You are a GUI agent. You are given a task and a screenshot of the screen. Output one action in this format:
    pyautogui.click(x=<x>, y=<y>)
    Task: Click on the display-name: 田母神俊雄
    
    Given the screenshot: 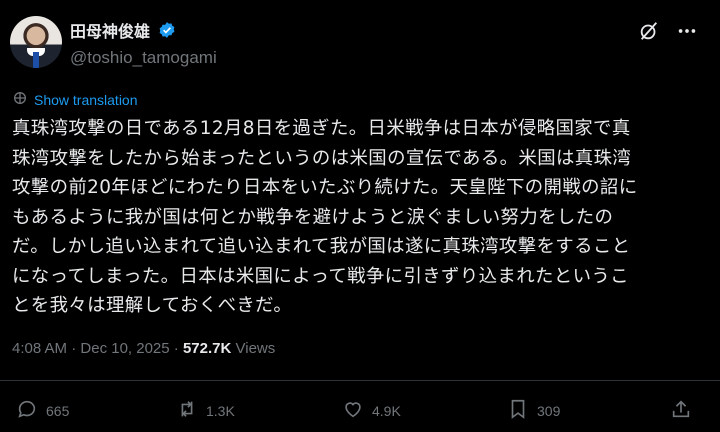 What is the action you would take?
    pyautogui.click(x=110, y=30)
    